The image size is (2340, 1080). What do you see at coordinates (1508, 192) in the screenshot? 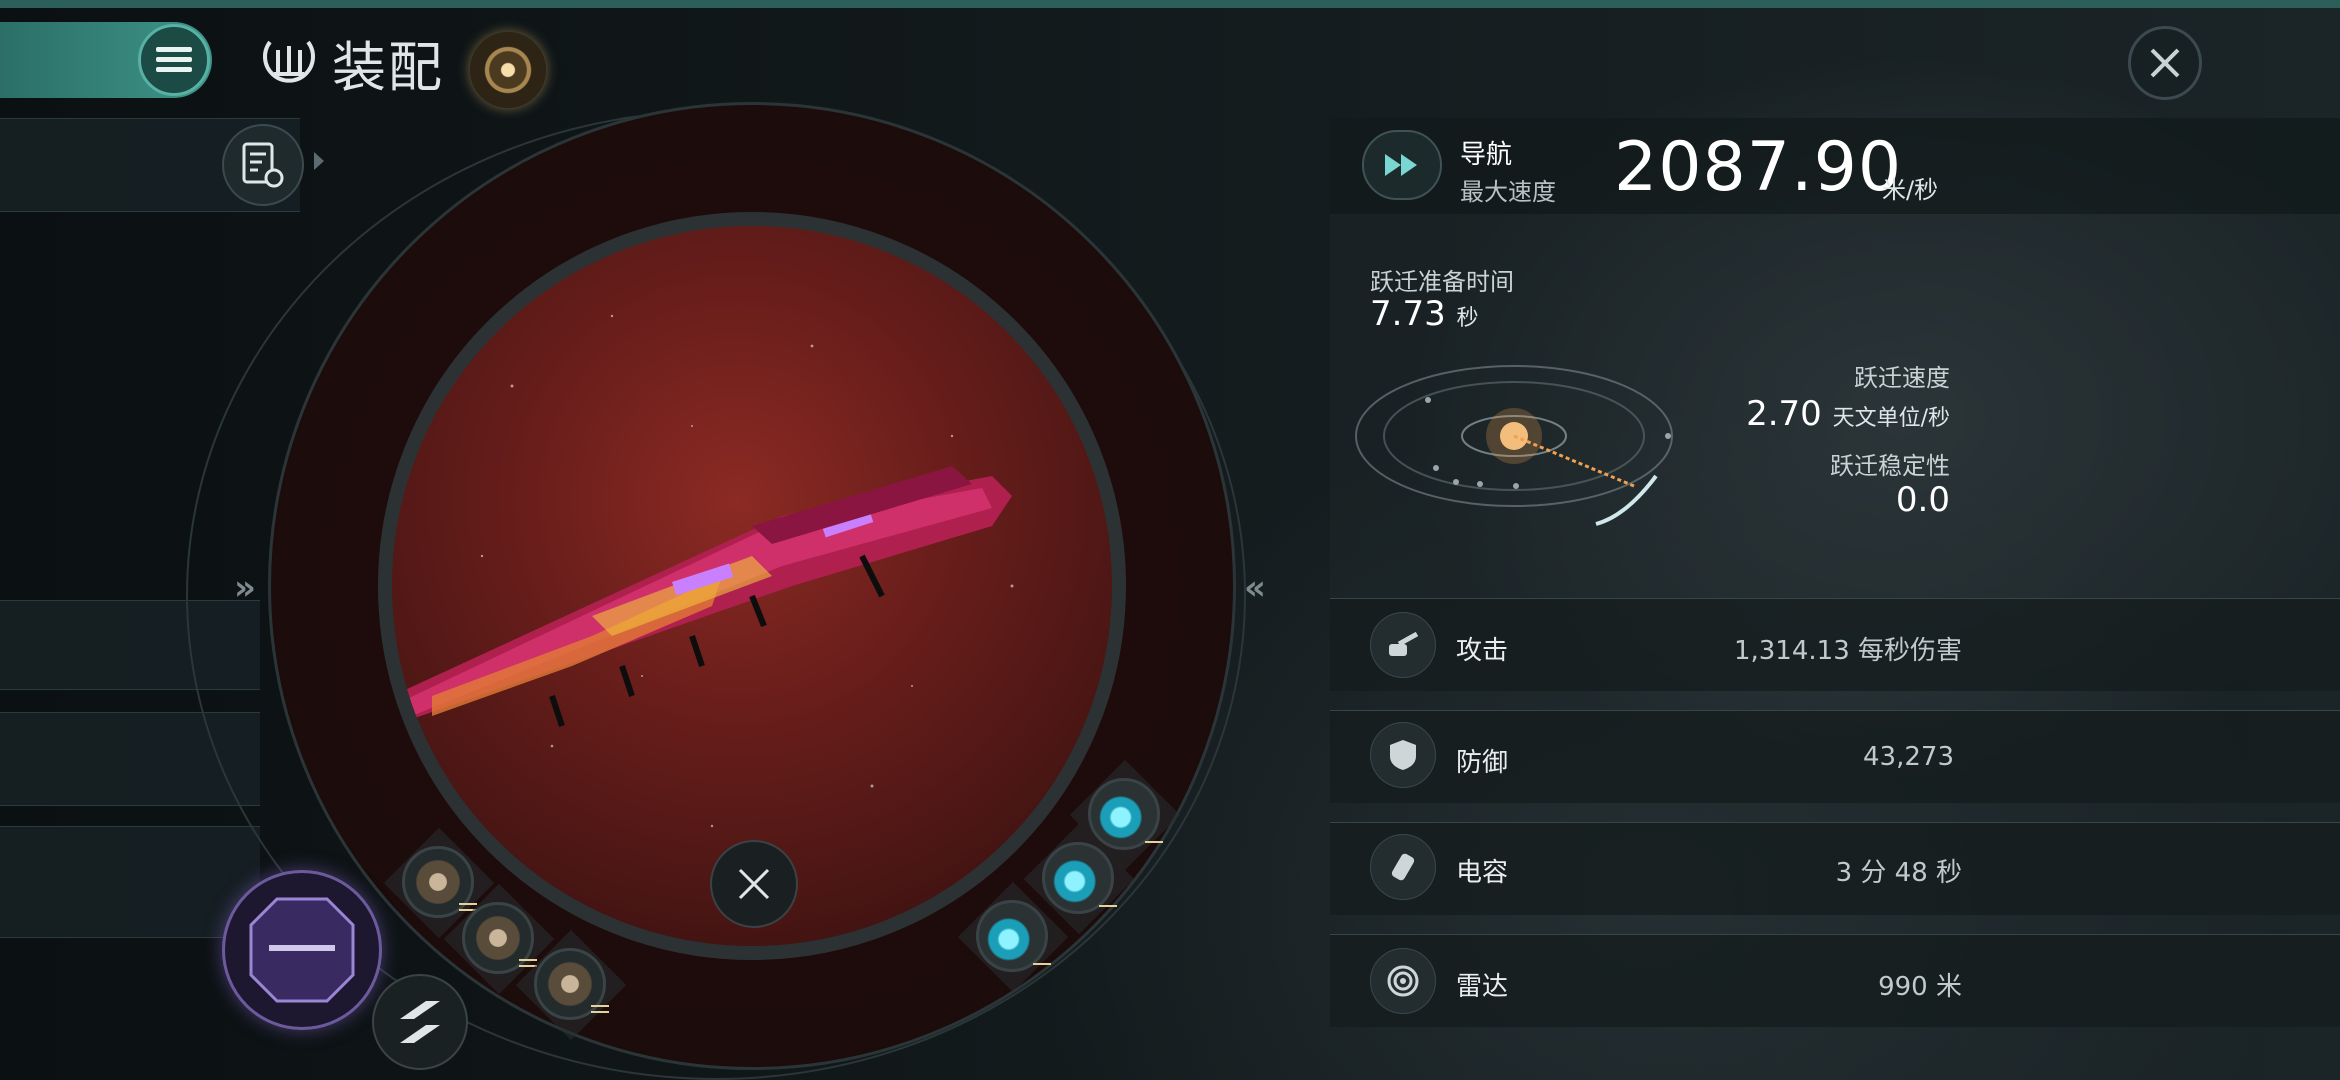
I see `max-speed-label: 最大速度` at bounding box center [1508, 192].